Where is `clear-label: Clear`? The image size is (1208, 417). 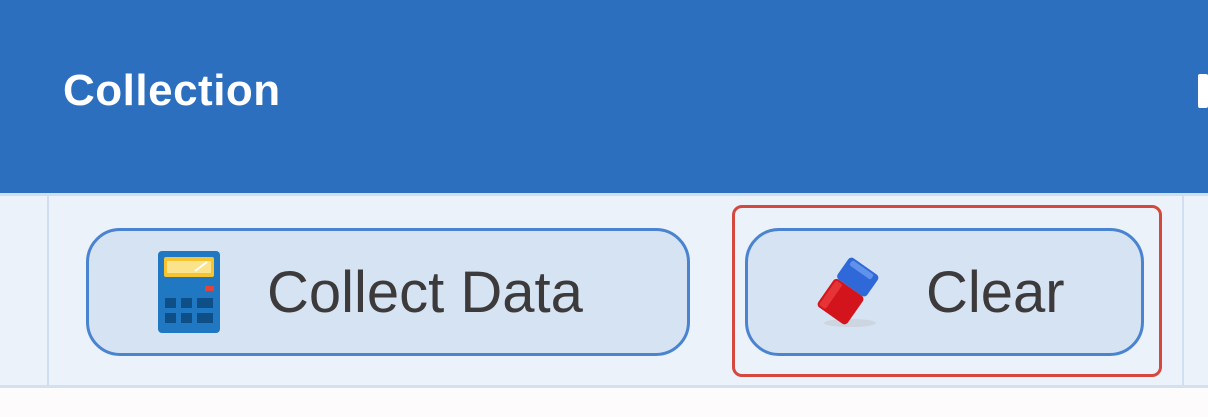 clear-label: Clear is located at coordinates (995, 292).